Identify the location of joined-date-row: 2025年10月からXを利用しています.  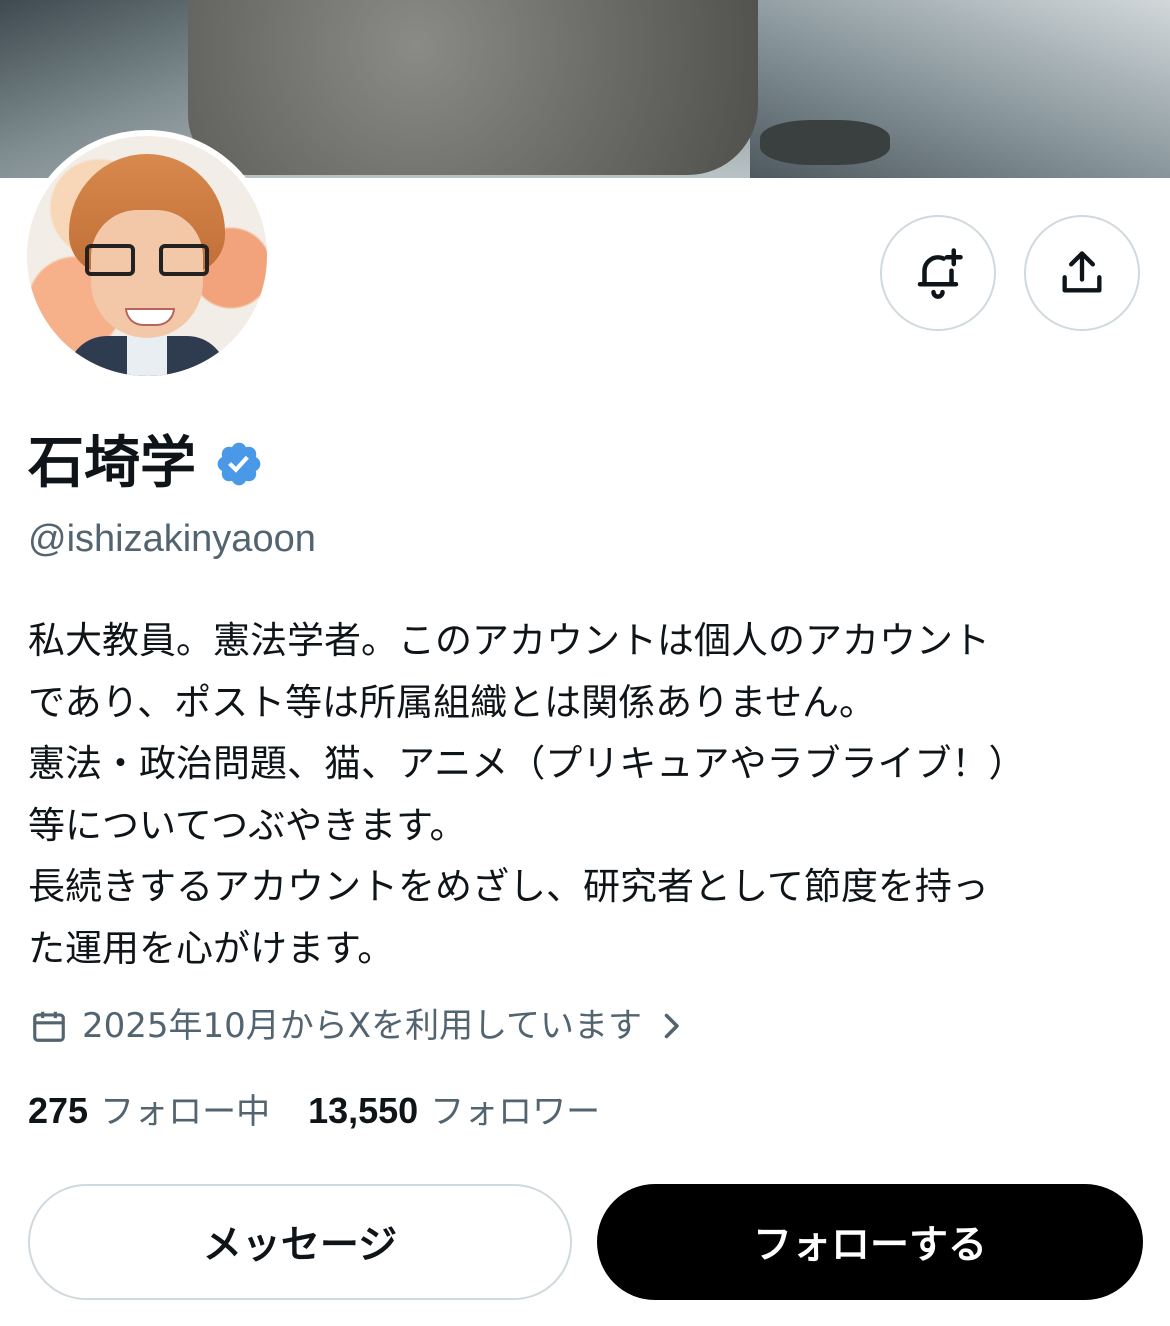
(364, 1026).